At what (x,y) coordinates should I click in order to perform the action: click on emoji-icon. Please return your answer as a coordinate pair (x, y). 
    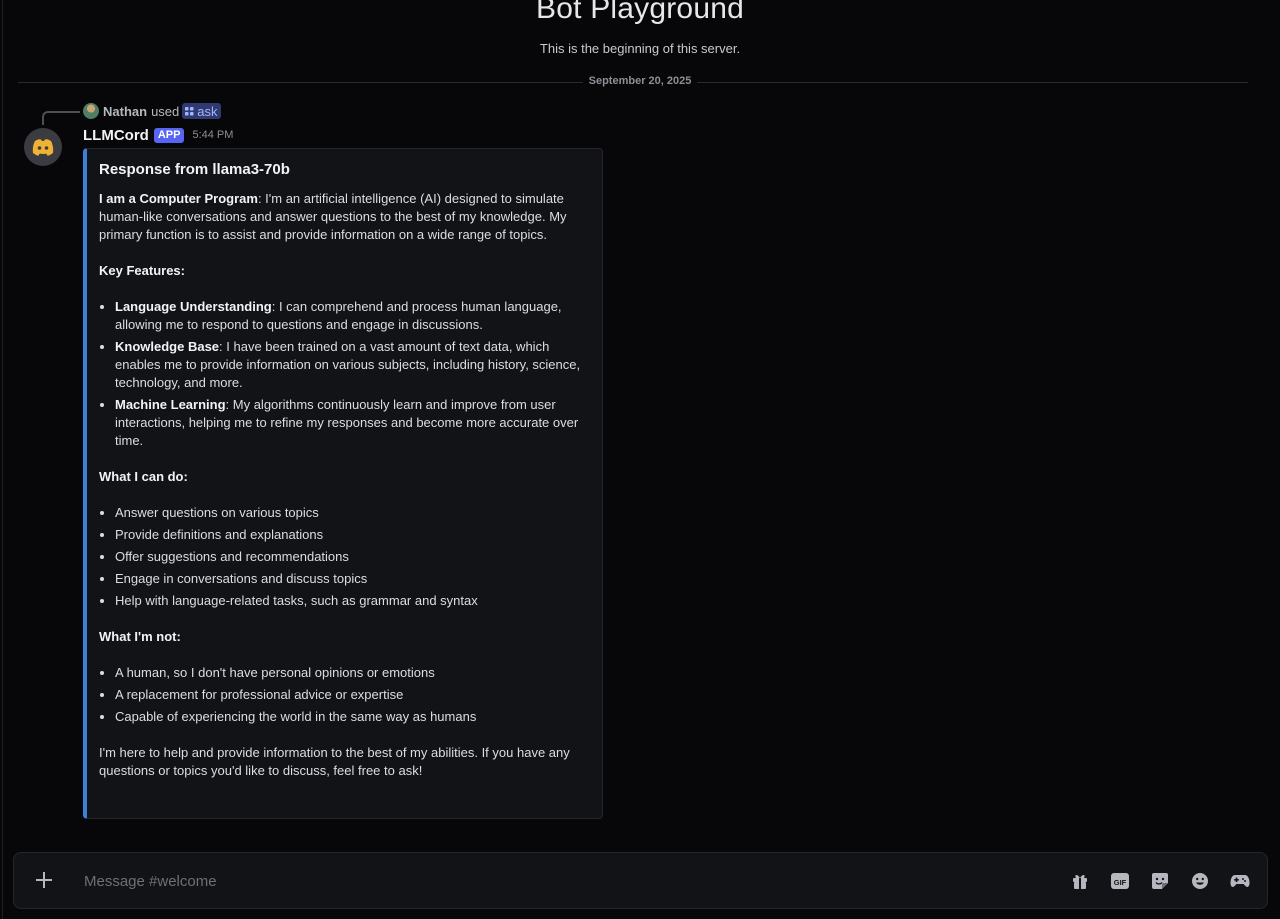
    Looking at the image, I should click on (1200, 881).